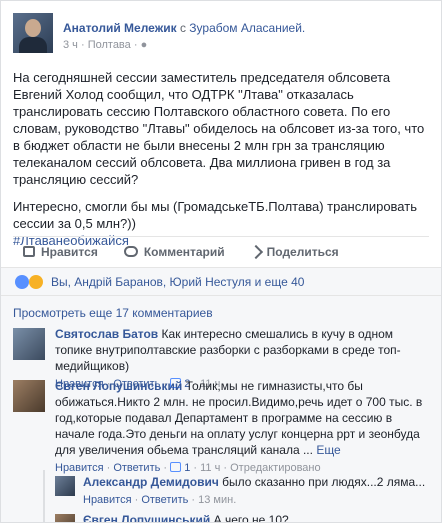 The height and width of the screenshot is (523, 442). What do you see at coordinates (106, 334) in the screenshot?
I see `commenter-name-link: Святослав Батов` at bounding box center [106, 334].